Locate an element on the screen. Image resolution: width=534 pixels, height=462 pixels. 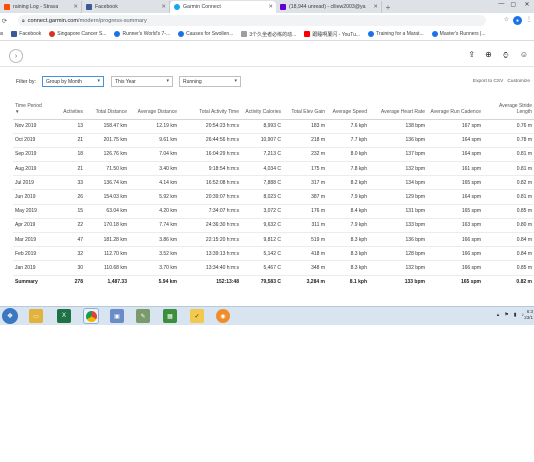
export-csv-link: Export to CSV is located at coordinates (488, 81).